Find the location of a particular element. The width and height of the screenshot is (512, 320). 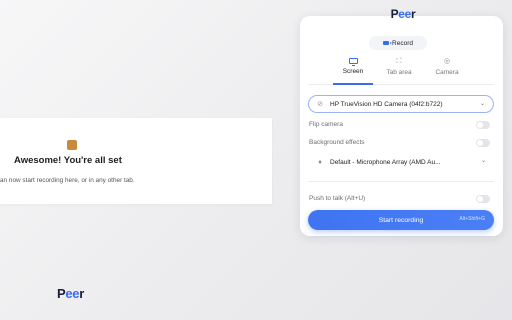

active-tab-indicator is located at coordinates (353, 84).